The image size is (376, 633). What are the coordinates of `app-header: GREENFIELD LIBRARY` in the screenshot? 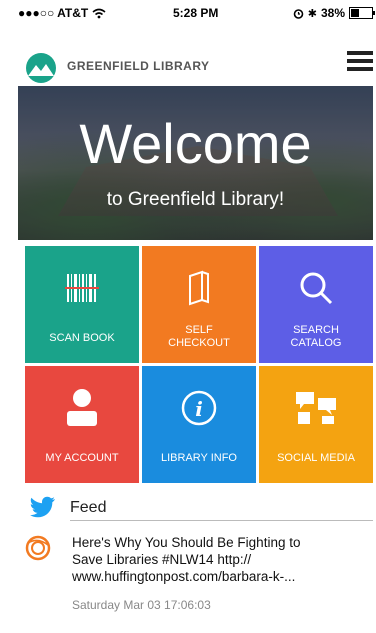 It's located at (195, 63).